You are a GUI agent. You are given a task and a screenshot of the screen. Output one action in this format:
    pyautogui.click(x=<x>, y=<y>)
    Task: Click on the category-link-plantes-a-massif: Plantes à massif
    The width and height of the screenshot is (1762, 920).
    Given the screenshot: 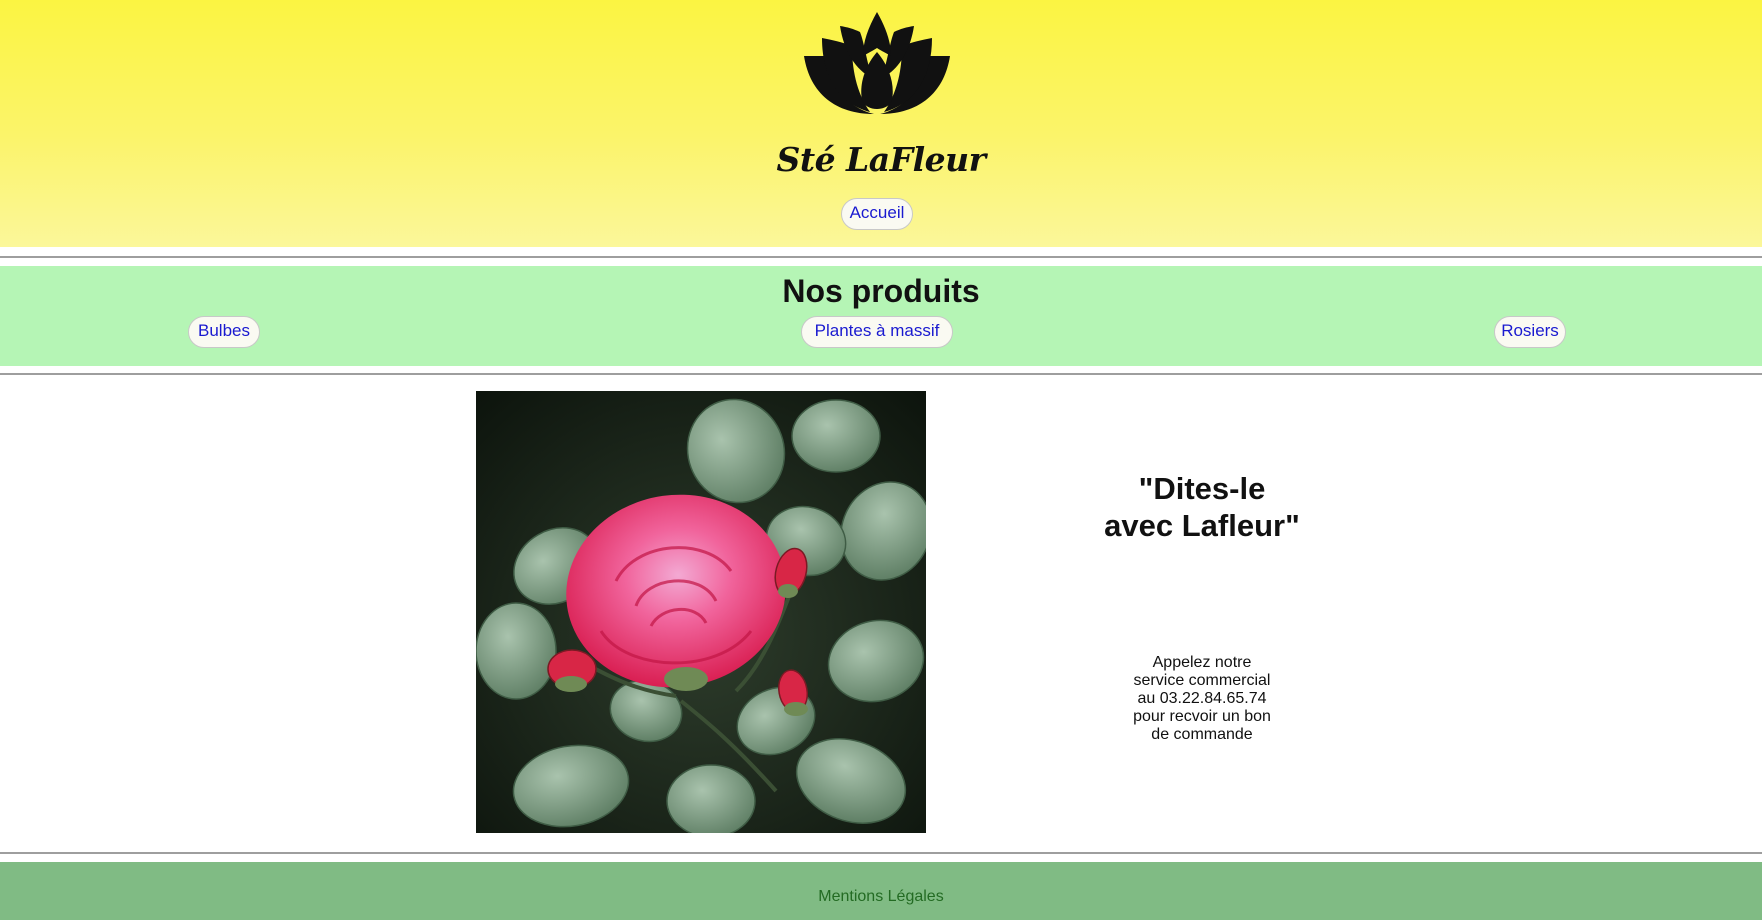 What is the action you would take?
    pyautogui.click(x=877, y=332)
    